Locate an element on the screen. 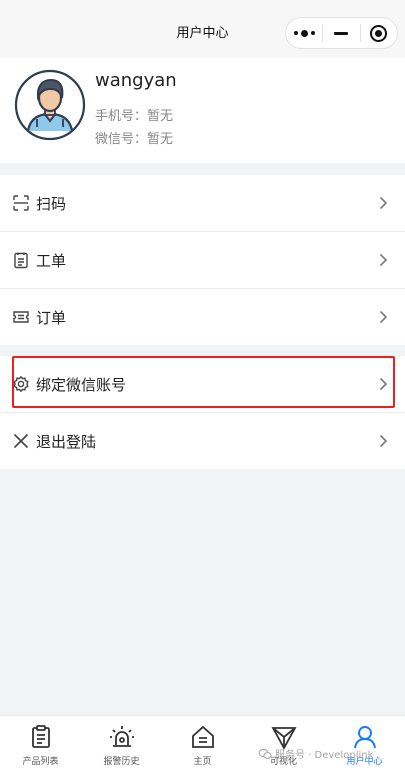 Image resolution: width=405 pixels, height=771 pixels. menu-item-order: 订单 is located at coordinates (202, 317).